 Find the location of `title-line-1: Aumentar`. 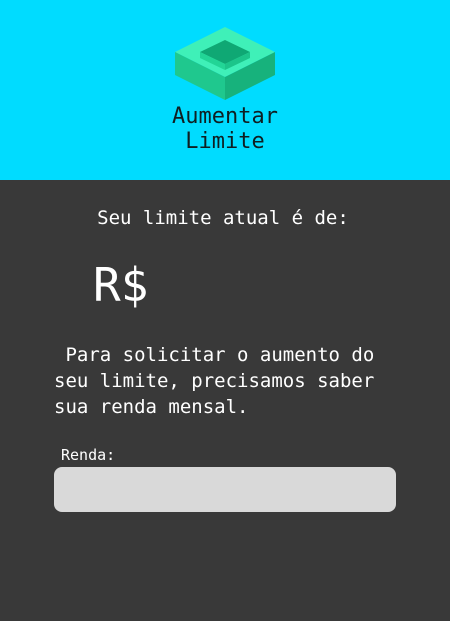

title-line-1: Aumentar is located at coordinates (225, 116).